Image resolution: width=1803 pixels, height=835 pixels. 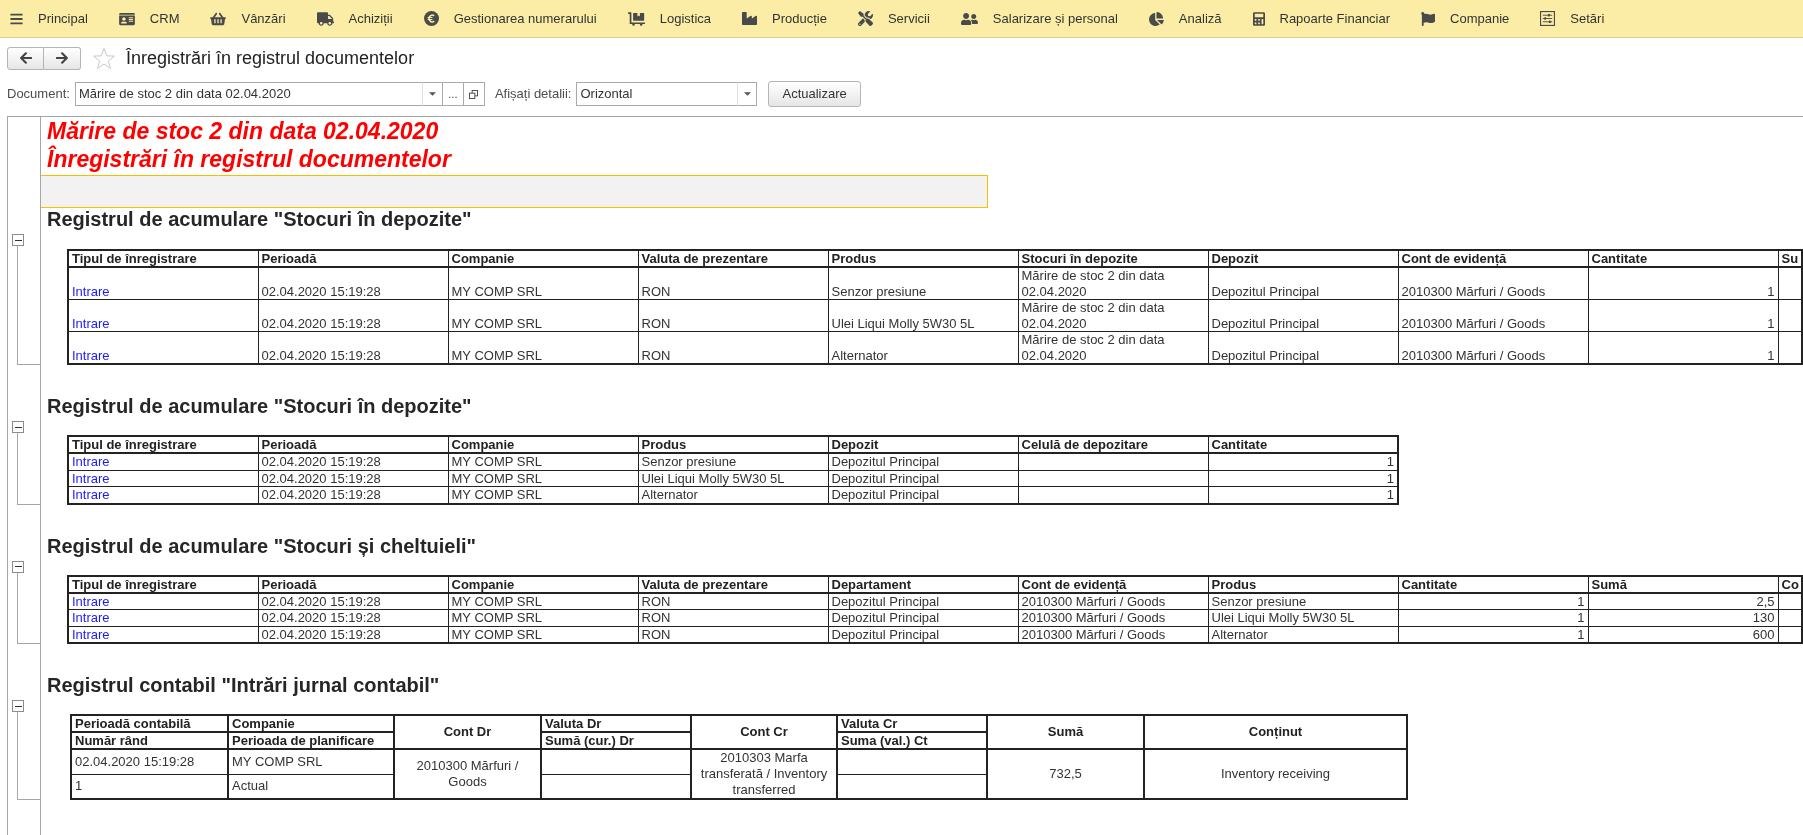 What do you see at coordinates (218, 18) in the screenshot?
I see `basket-icon` at bounding box center [218, 18].